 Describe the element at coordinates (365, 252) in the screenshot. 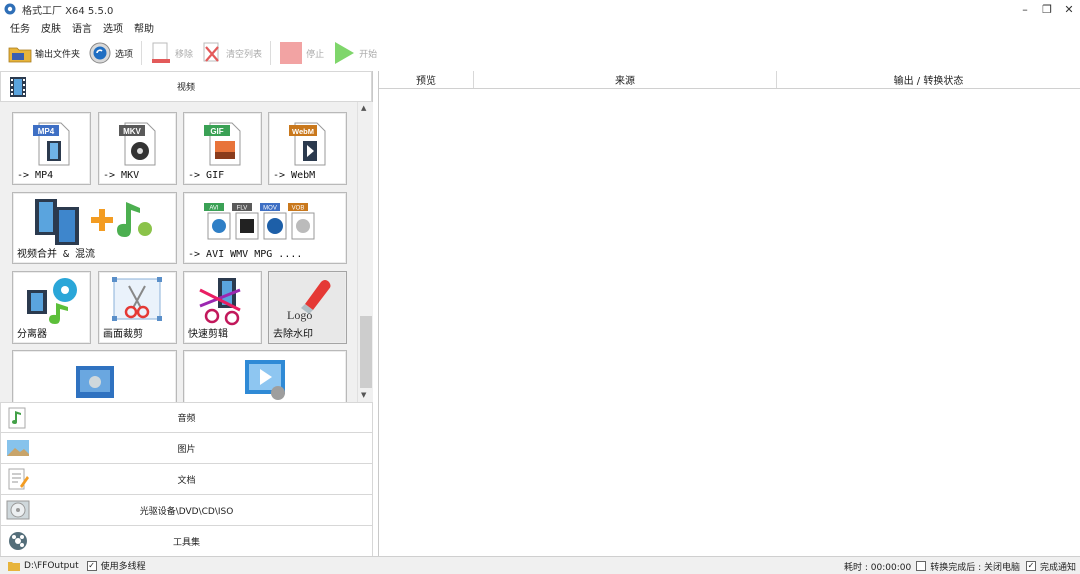

I see `video-grid-scrollbar: ▲ ▼` at that location.